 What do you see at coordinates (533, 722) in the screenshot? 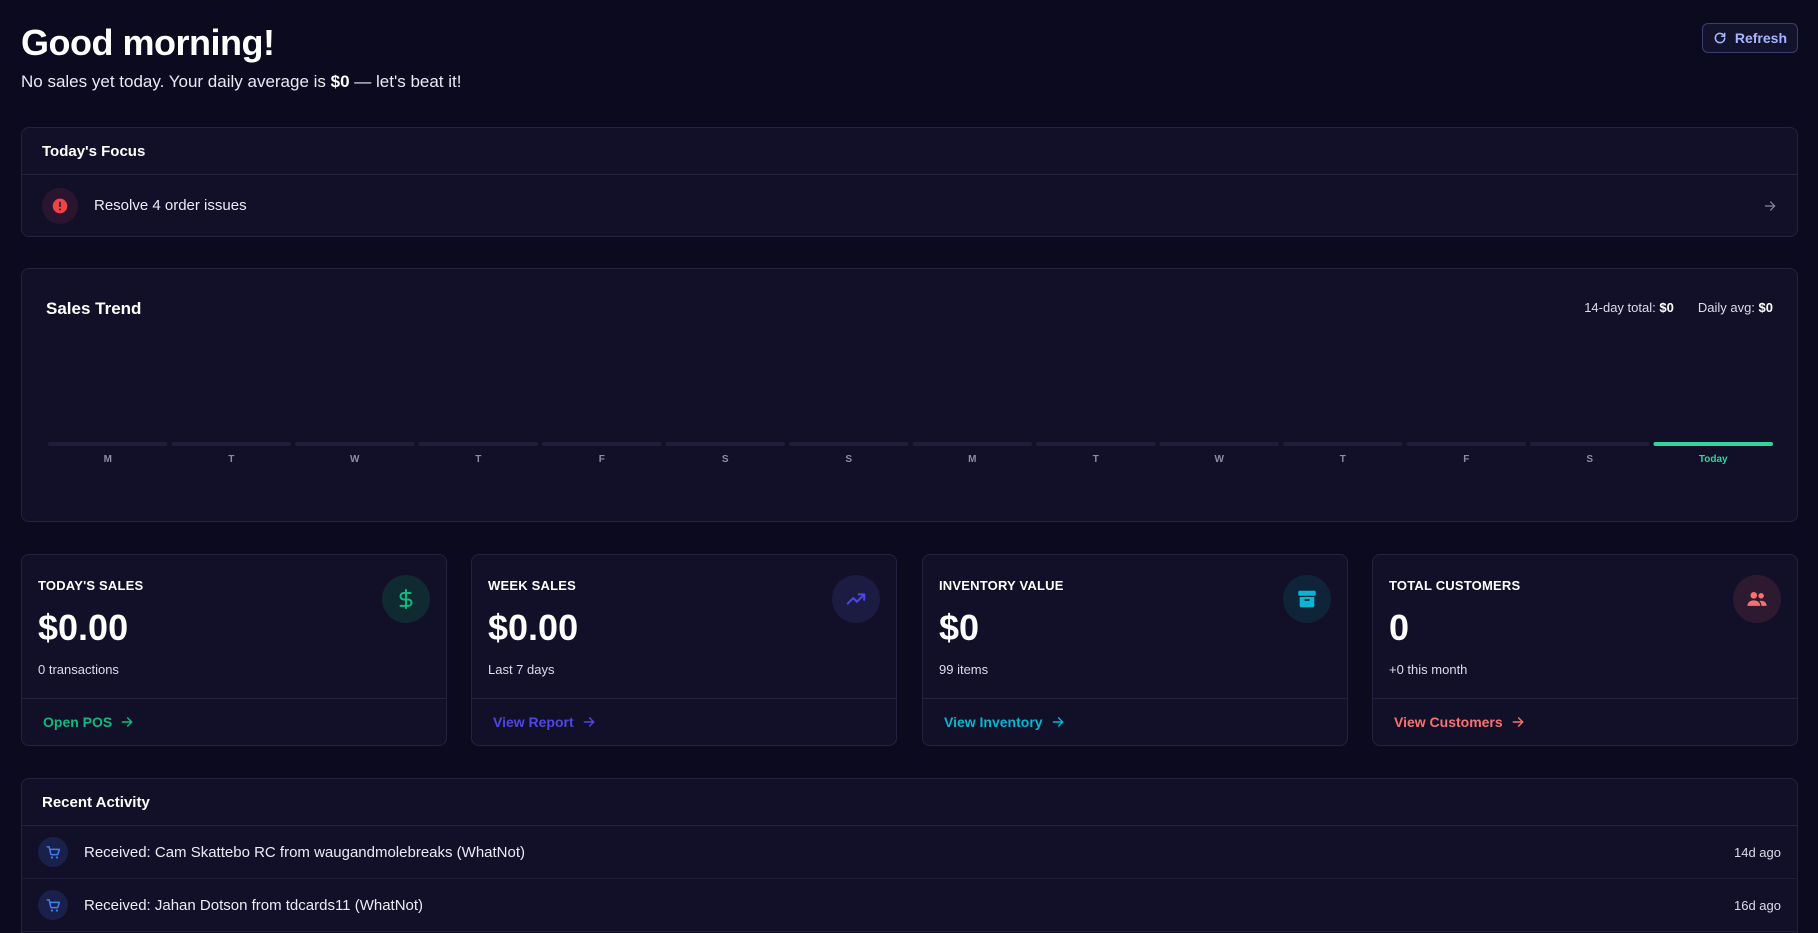
I see `stat-link-label: View Report` at bounding box center [533, 722].